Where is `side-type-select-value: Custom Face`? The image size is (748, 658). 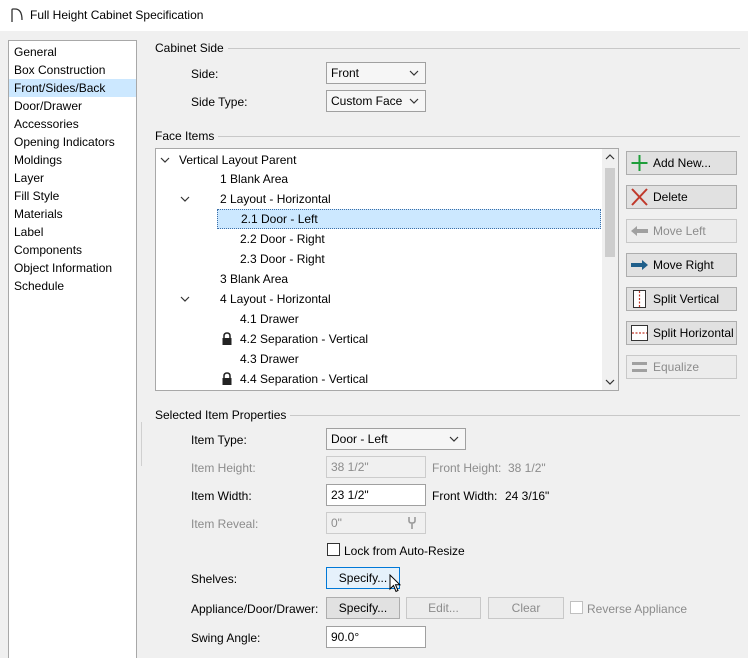
side-type-select-value: Custom Face is located at coordinates (367, 101).